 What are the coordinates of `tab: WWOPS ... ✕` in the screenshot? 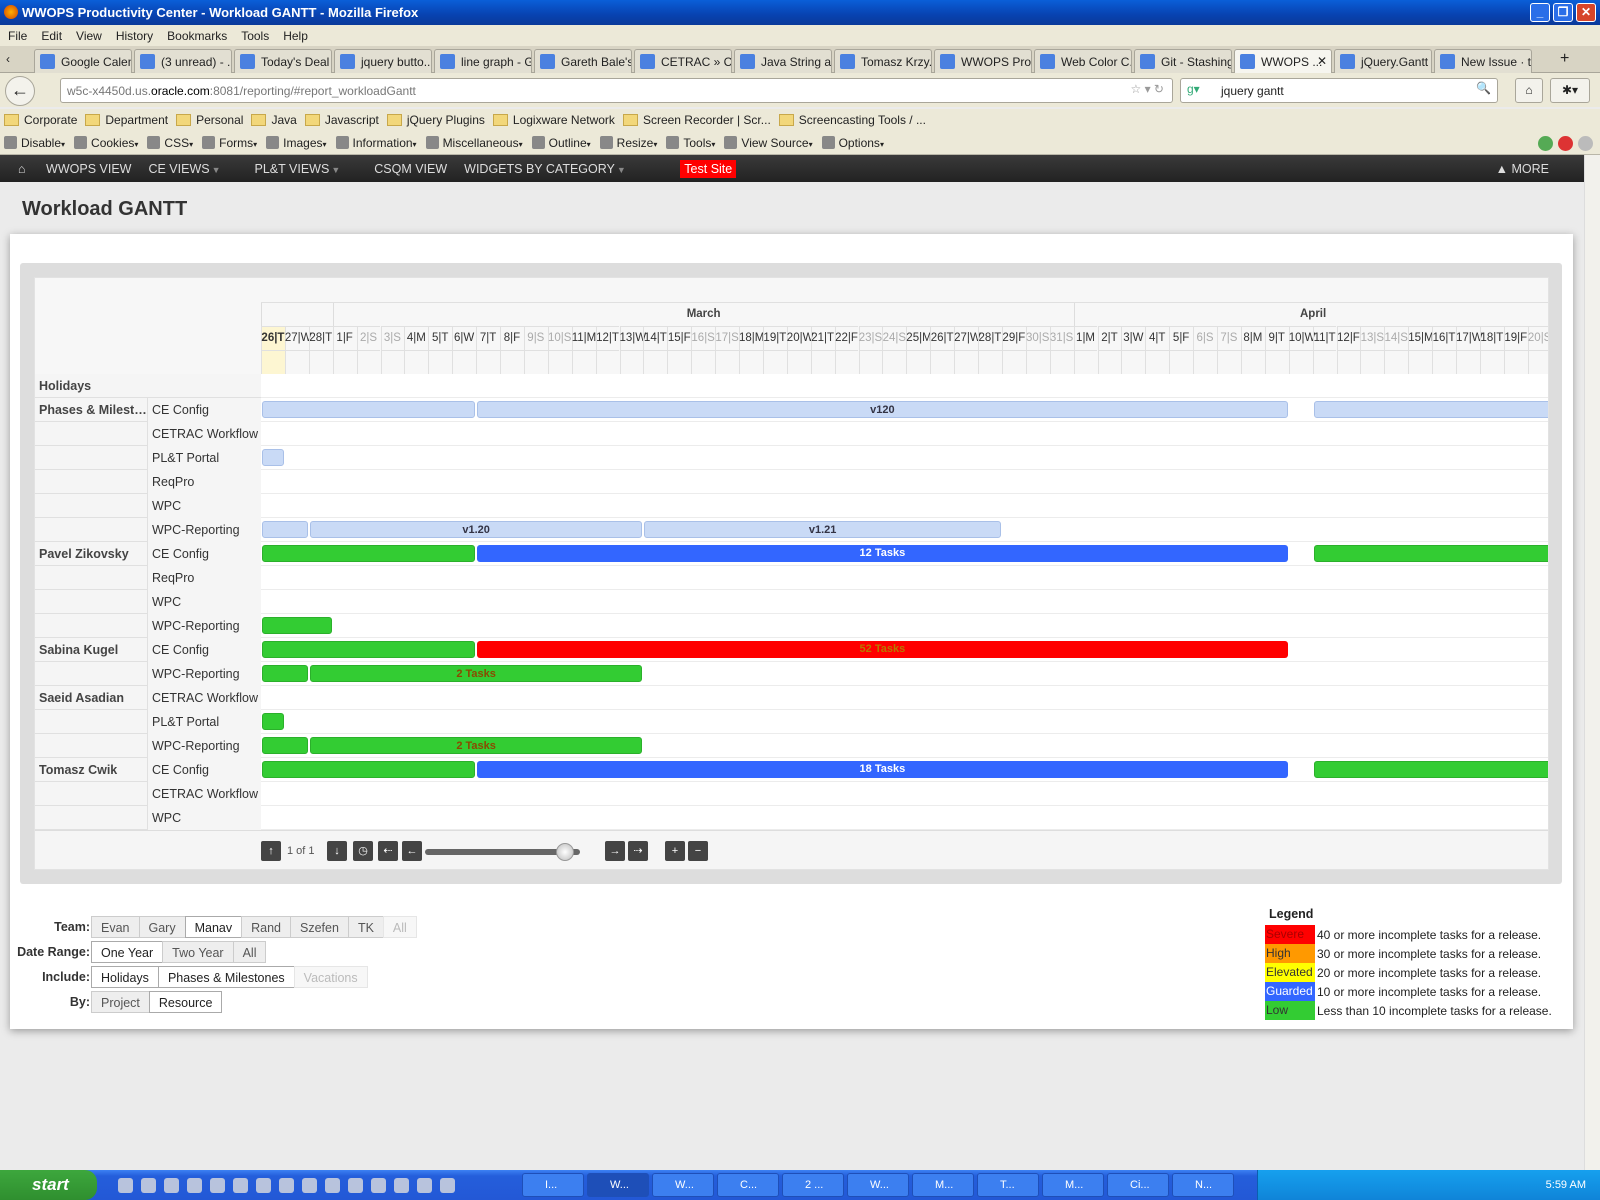 It's located at (1283, 61).